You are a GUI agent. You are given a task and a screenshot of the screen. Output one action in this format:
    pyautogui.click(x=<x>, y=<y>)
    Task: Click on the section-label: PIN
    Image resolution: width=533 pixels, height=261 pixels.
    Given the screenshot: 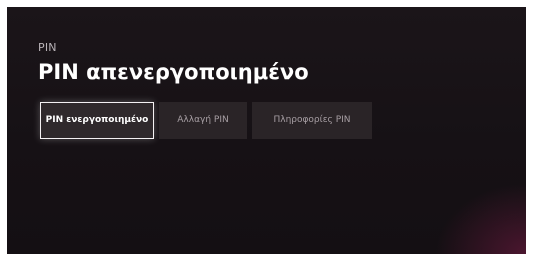 What is the action you would take?
    pyautogui.click(x=47, y=47)
    